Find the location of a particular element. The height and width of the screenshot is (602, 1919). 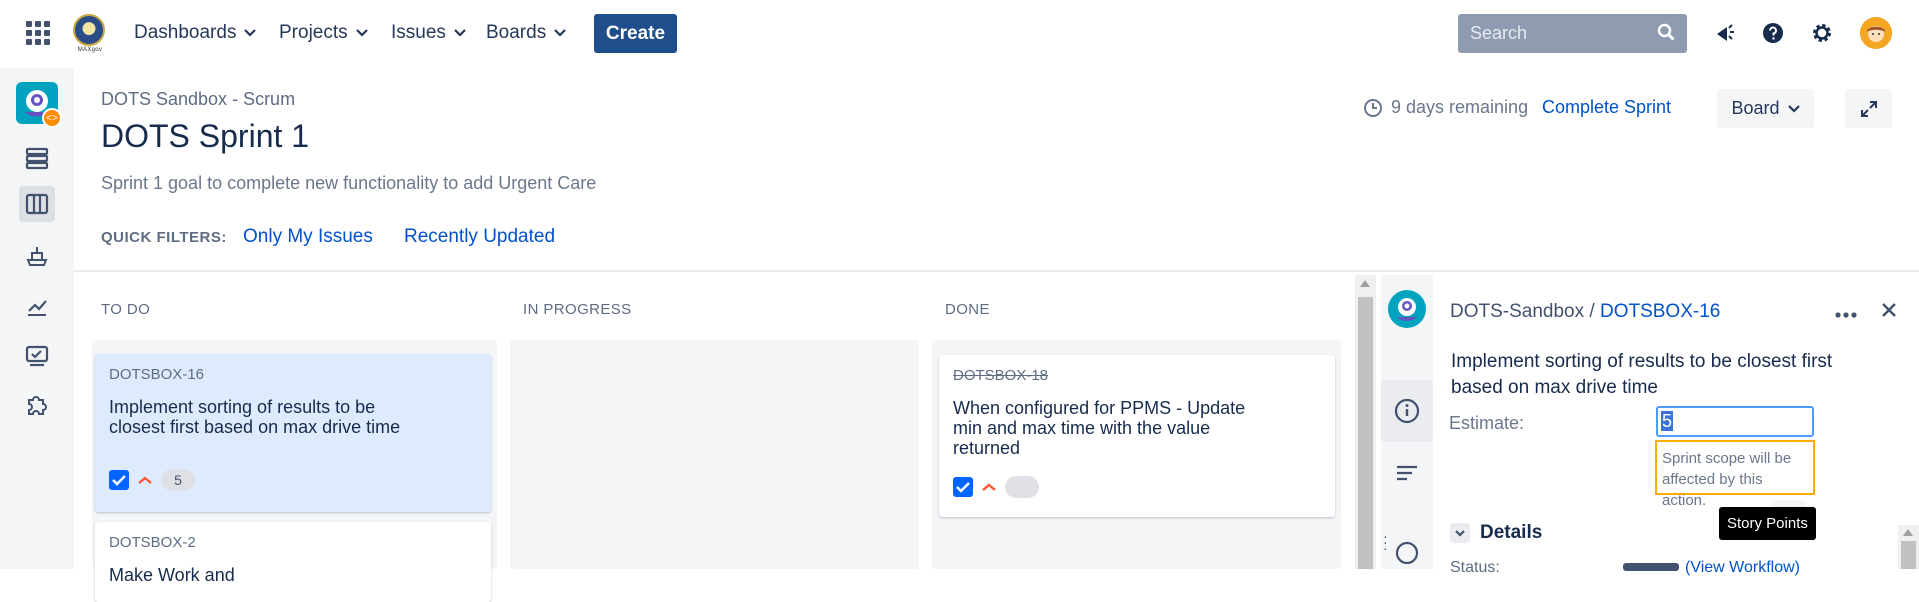

site-logo: MAXgov is located at coordinates (90, 35).